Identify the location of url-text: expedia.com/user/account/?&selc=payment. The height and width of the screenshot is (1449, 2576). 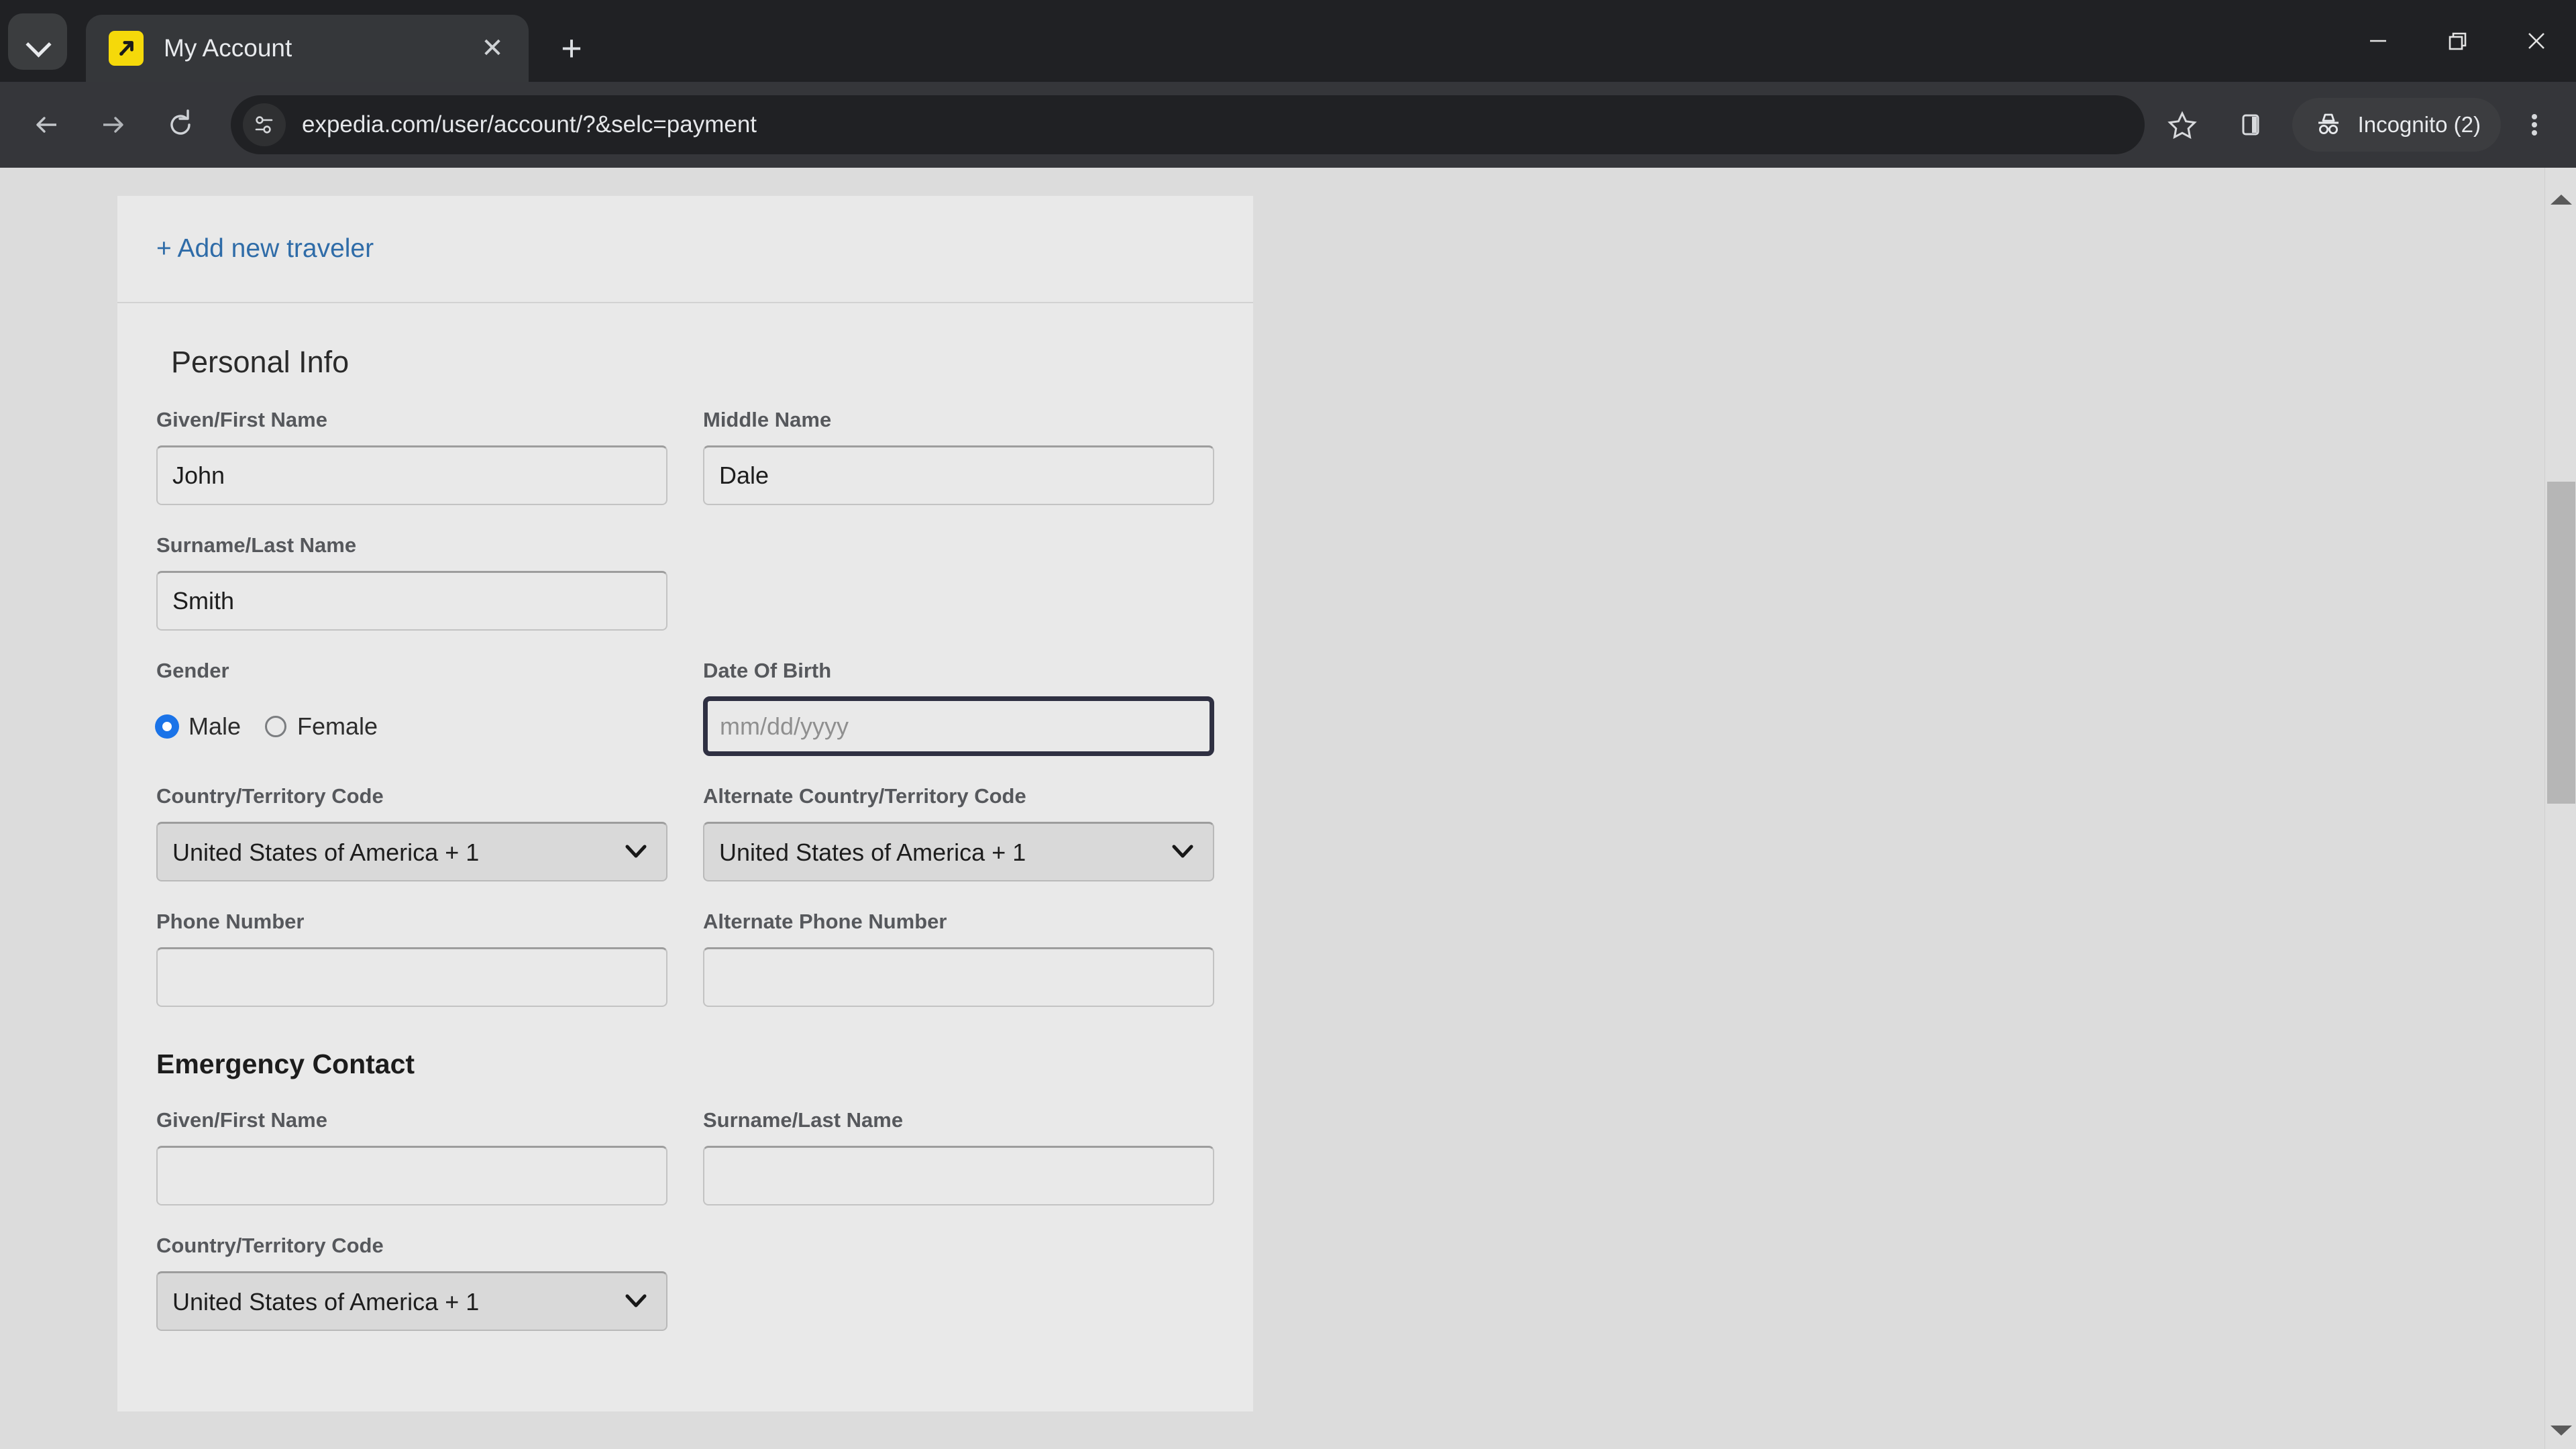
(529, 124).